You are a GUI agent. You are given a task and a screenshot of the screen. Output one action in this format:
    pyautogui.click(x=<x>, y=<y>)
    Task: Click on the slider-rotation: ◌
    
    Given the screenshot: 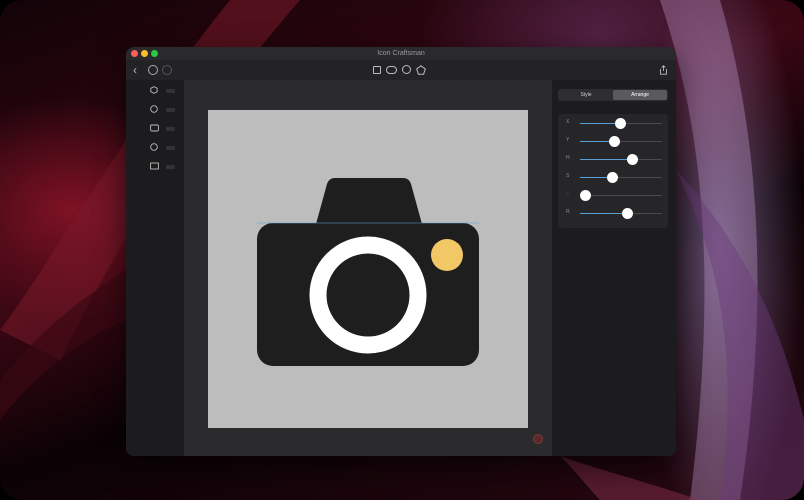 What is the action you would take?
    pyautogui.click(x=613, y=195)
    